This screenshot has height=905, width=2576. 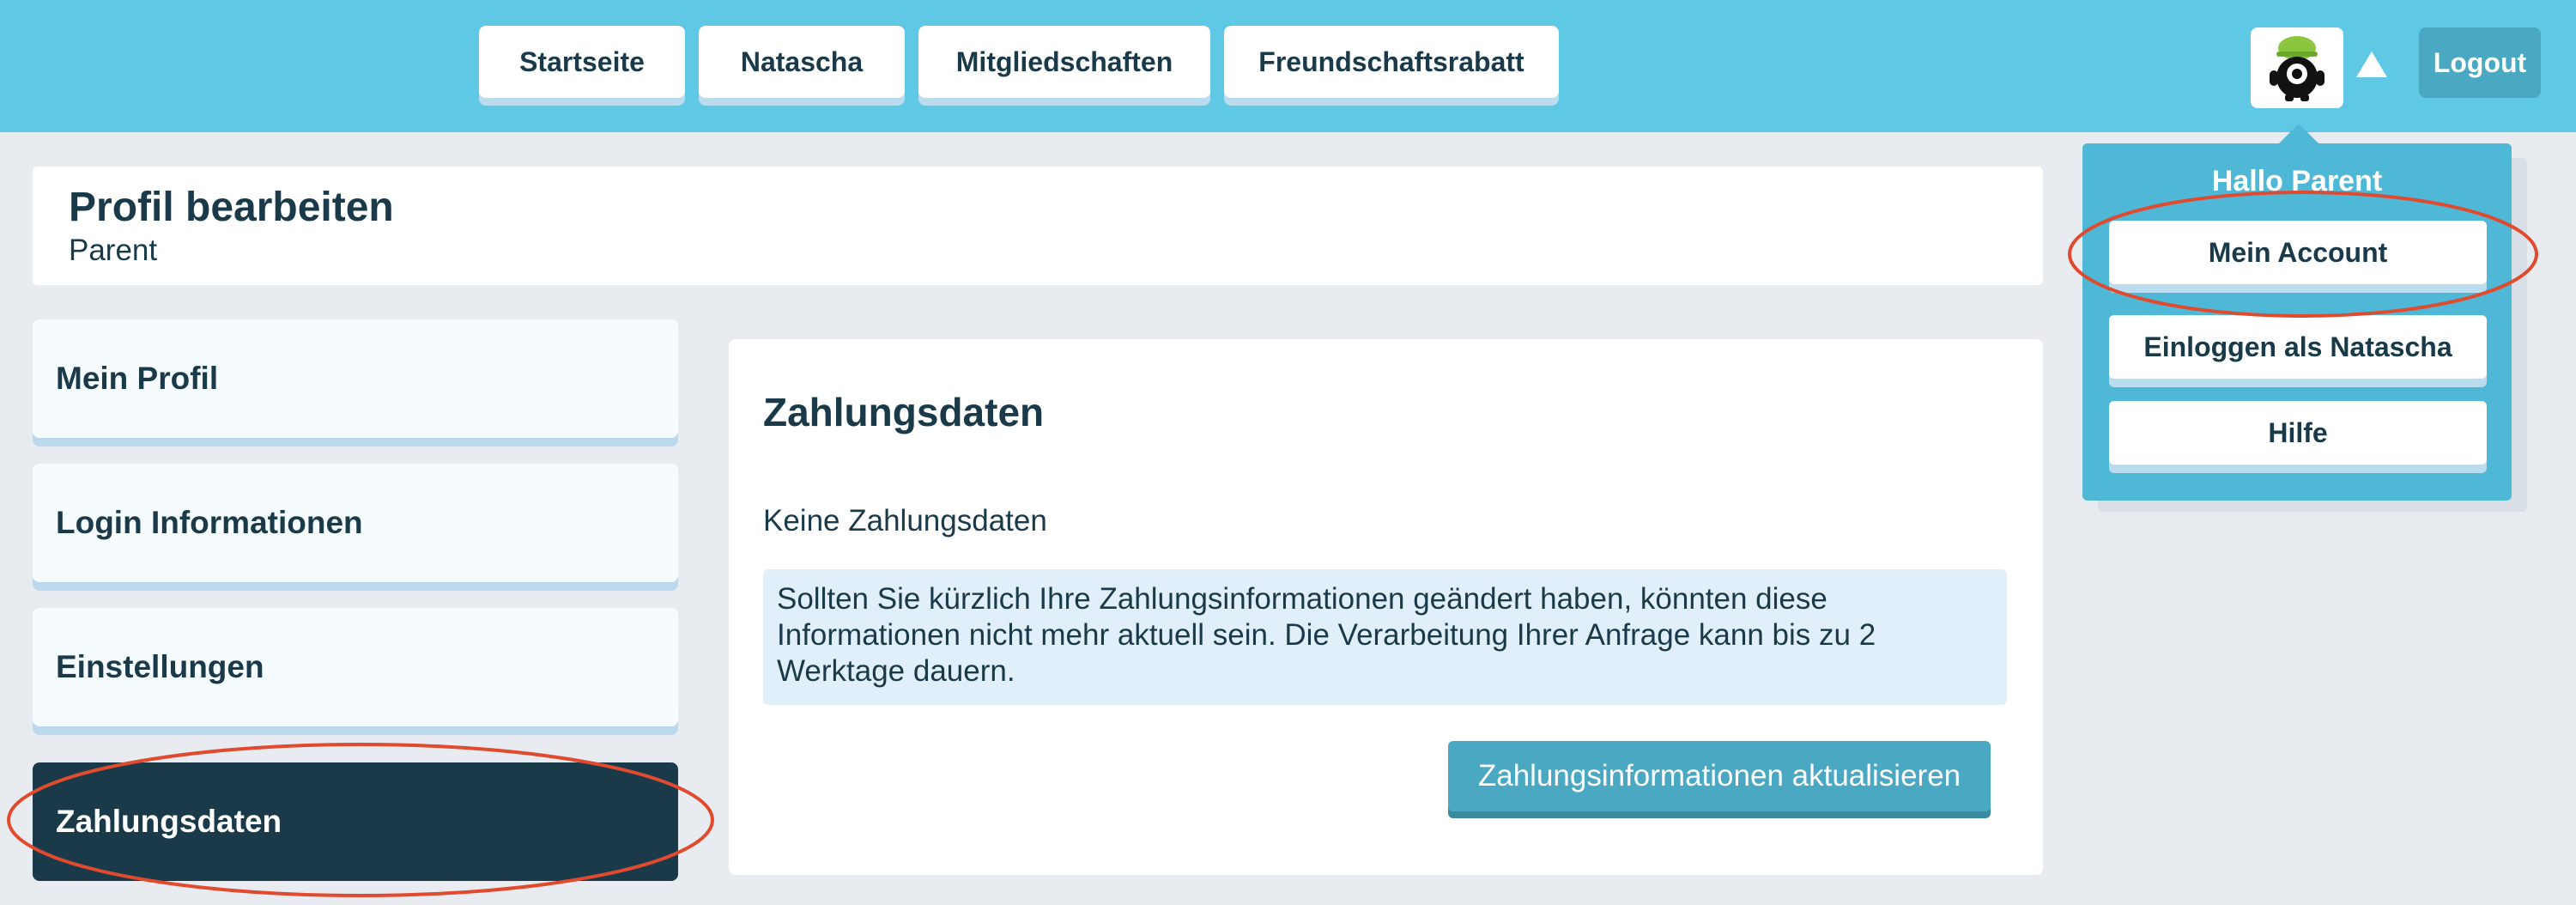 I want to click on monster-avatar-icon, so click(x=2297, y=68).